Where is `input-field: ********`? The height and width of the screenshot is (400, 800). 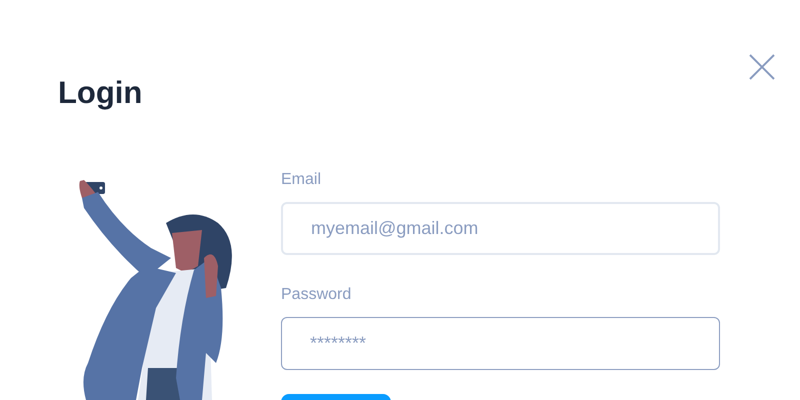
input-field: ******** is located at coordinates (500, 343).